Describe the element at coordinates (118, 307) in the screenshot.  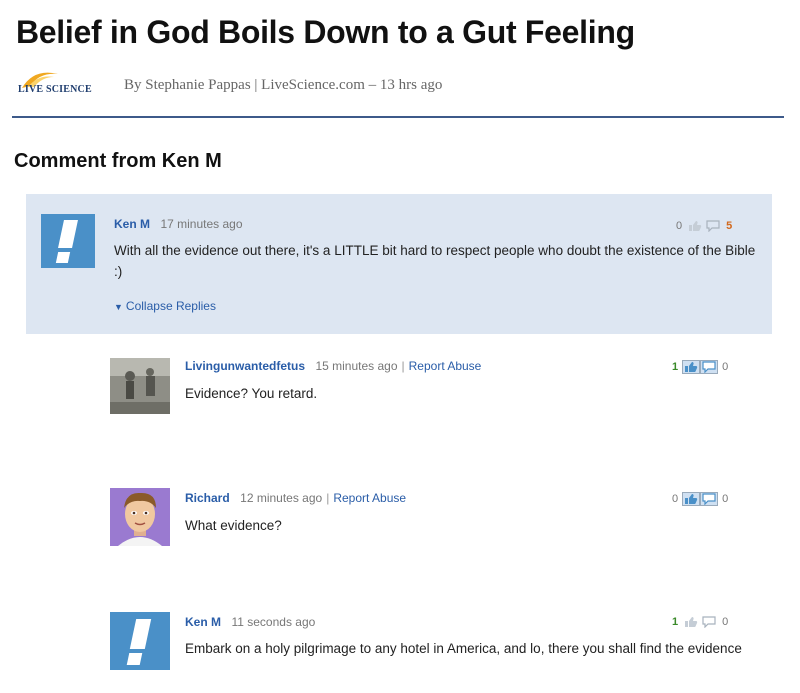
I see `triangle-down-icon: ▼` at that location.